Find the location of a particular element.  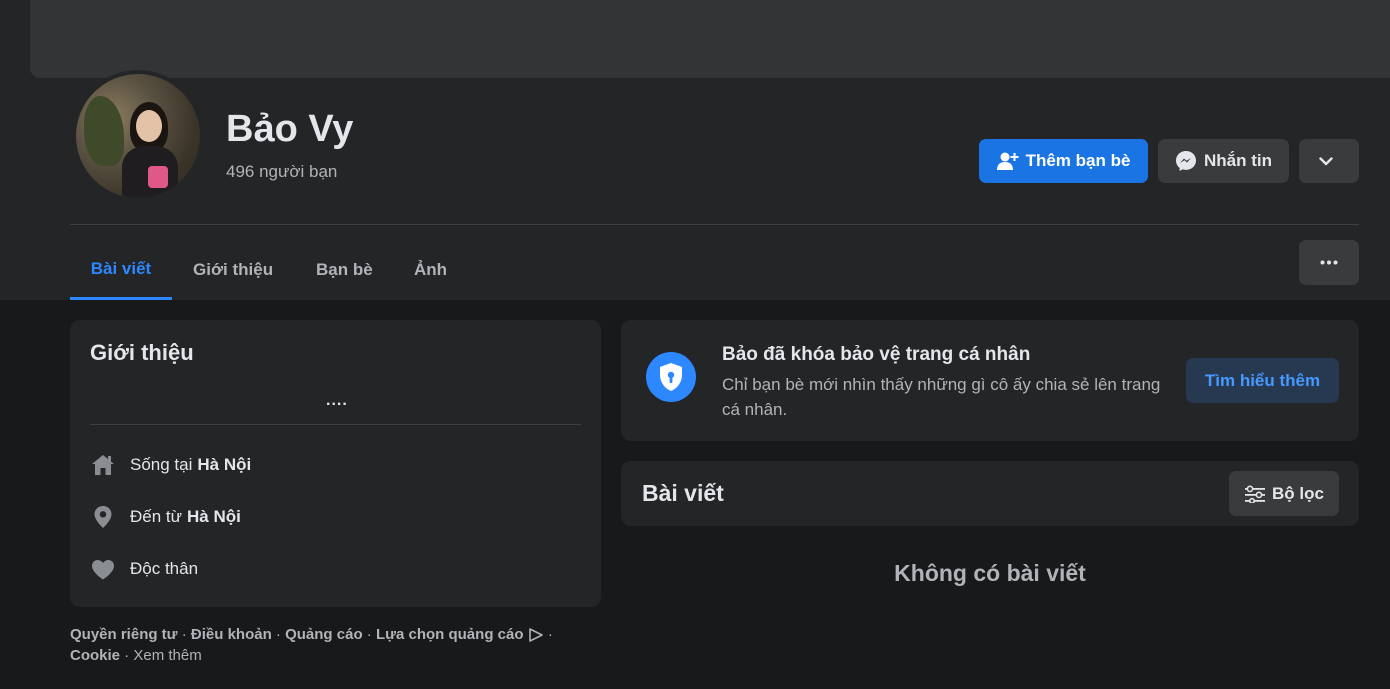

tabs-more-button is located at coordinates (1329, 262).